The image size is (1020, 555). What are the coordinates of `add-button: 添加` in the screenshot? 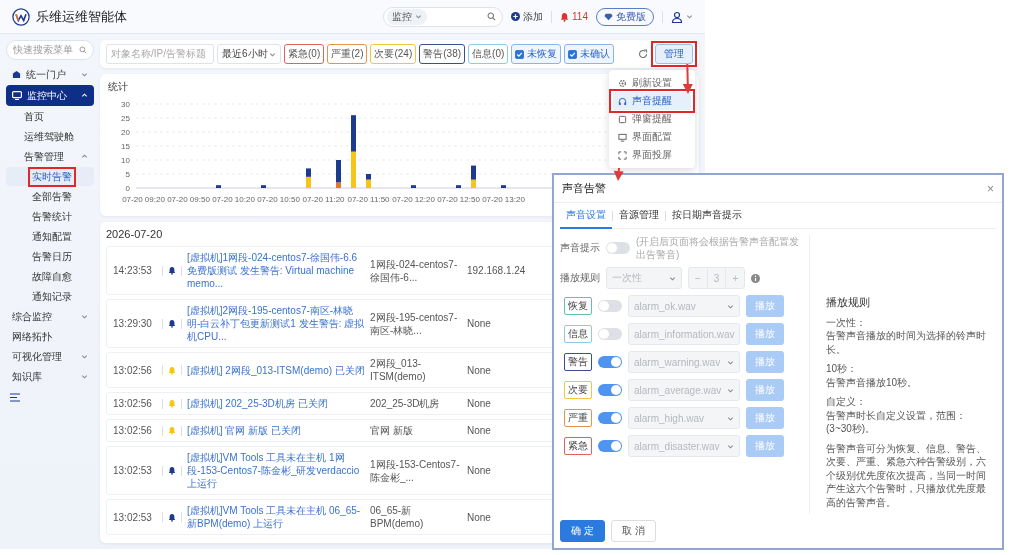 It's located at (527, 16).